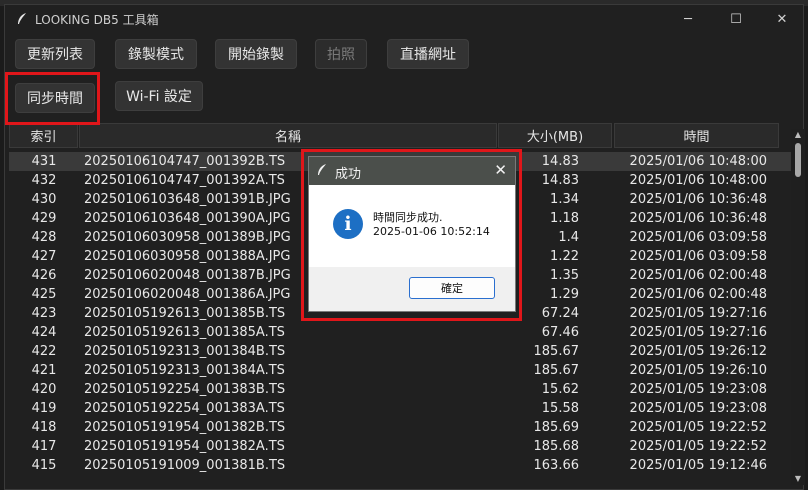 This screenshot has height=490, width=808. Describe the element at coordinates (44, 351) in the screenshot. I see `cell-index: 422` at that location.